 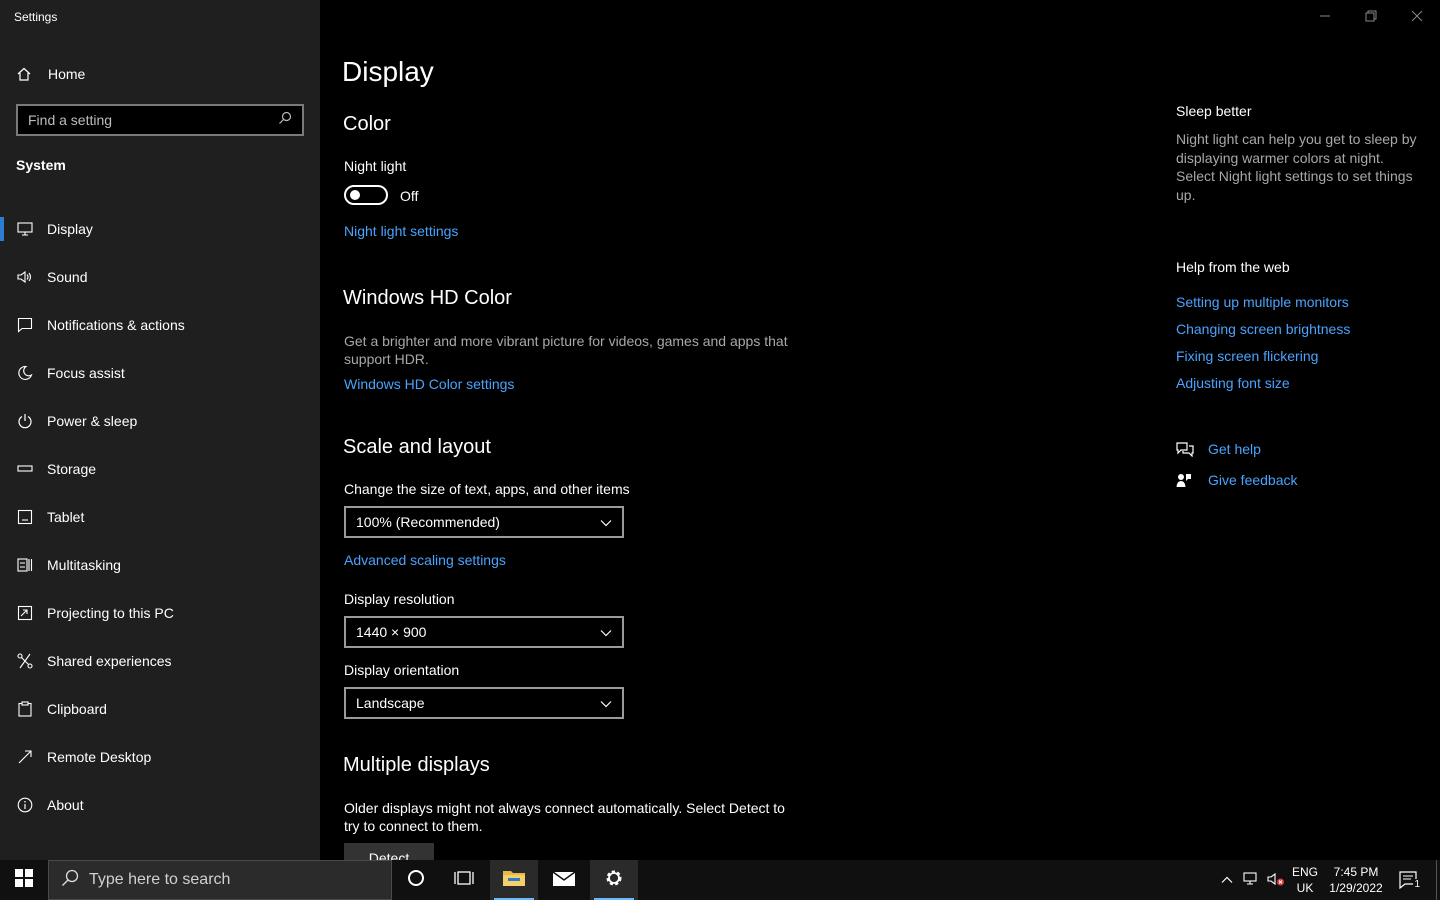 What do you see at coordinates (25, 229) in the screenshot?
I see `monitor-icon` at bounding box center [25, 229].